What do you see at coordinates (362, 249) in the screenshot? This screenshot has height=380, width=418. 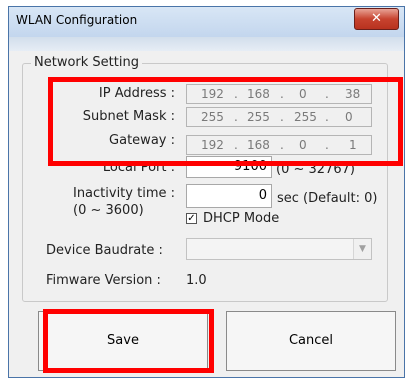 I see `chevron-down-icon: ▼` at bounding box center [362, 249].